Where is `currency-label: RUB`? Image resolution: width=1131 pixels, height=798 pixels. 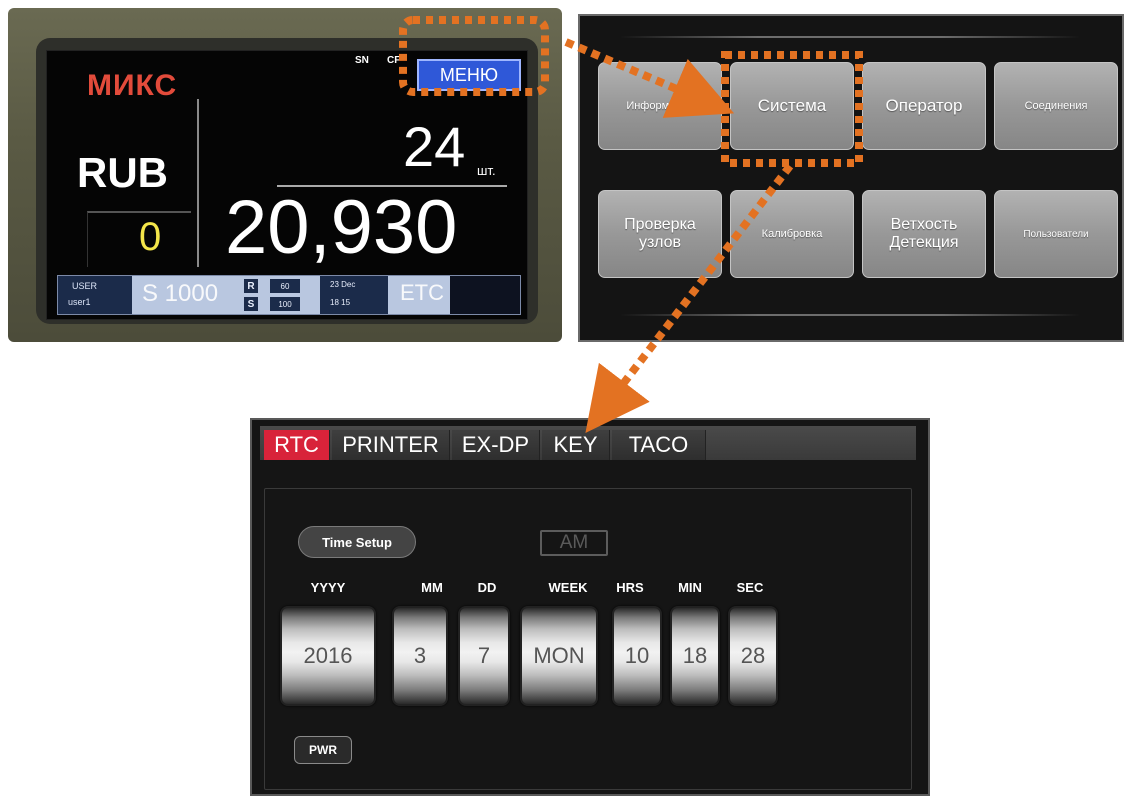 currency-label: RUB is located at coordinates (122, 172).